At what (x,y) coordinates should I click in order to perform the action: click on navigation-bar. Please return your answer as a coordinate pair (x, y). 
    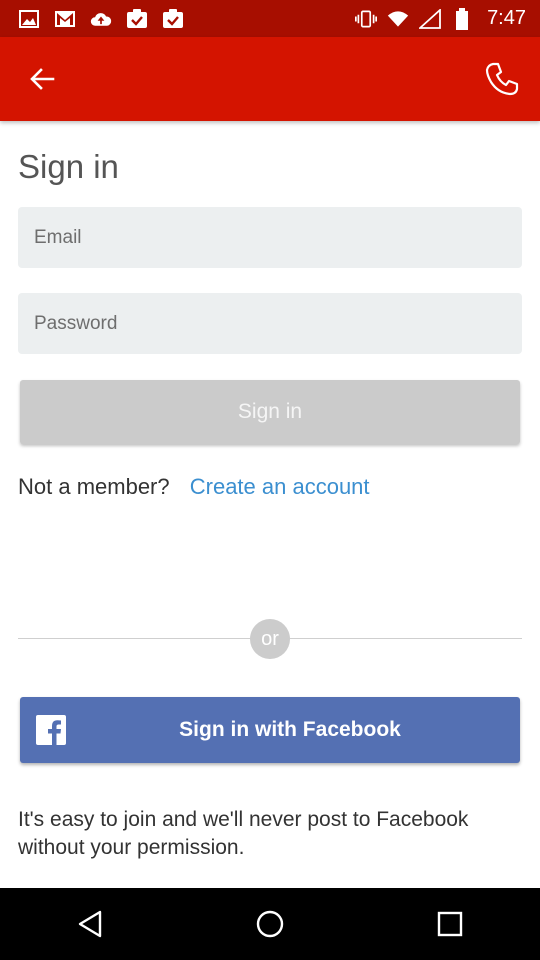
    Looking at the image, I should click on (270, 924).